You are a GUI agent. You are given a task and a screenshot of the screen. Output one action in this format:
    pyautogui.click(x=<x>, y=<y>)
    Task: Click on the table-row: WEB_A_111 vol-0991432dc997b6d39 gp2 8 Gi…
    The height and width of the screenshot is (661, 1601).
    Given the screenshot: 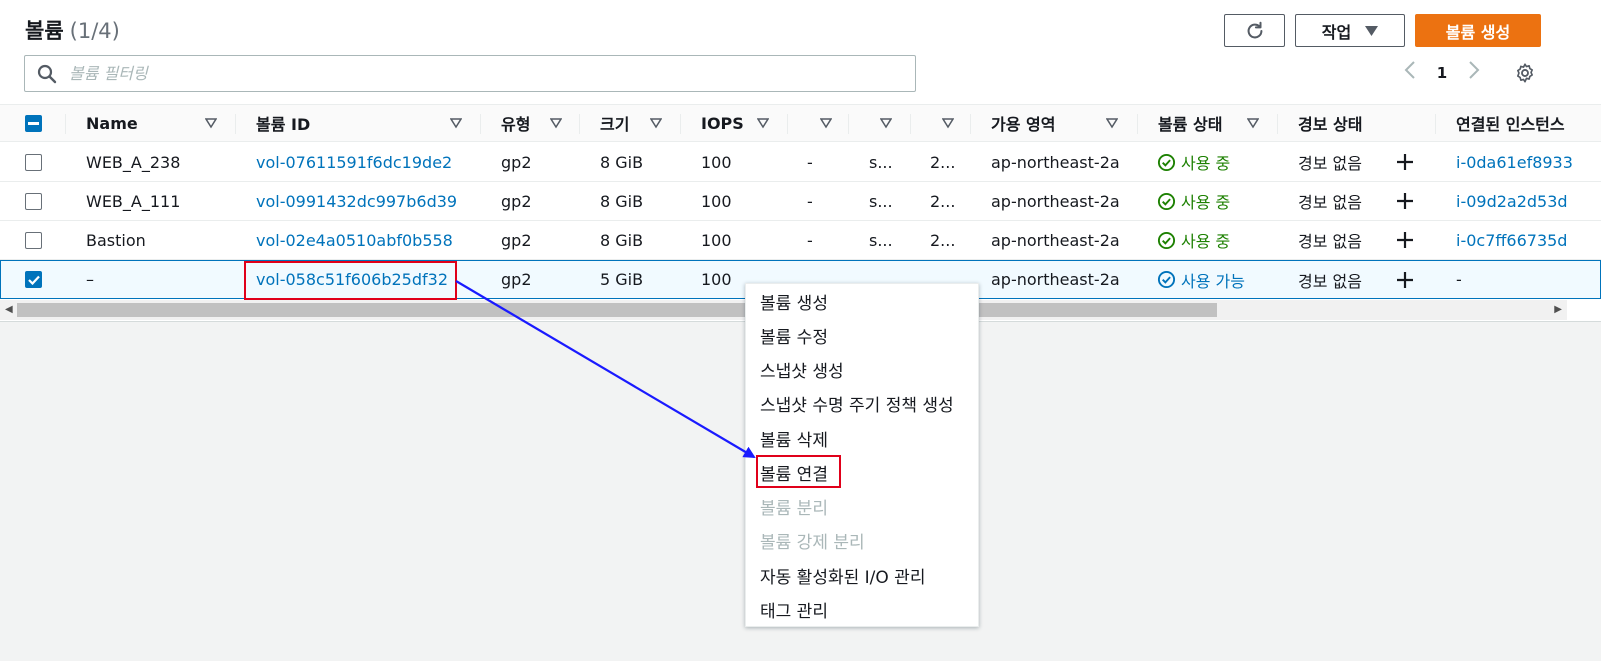 What is the action you would take?
    pyautogui.click(x=800, y=201)
    